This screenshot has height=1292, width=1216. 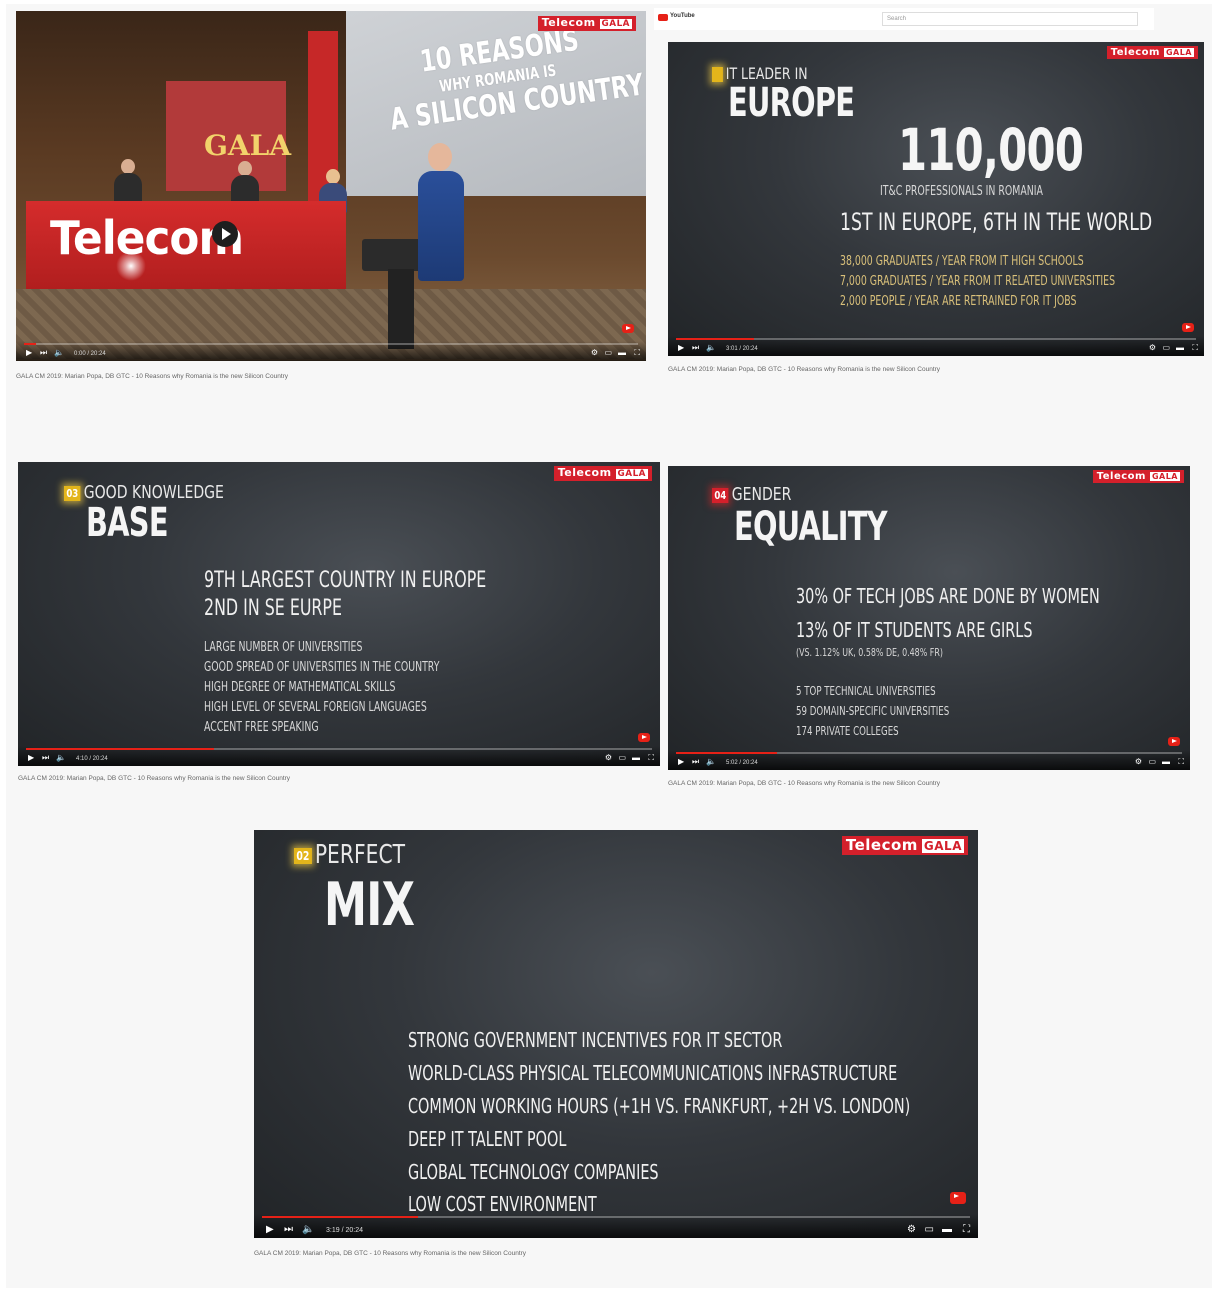 What do you see at coordinates (72, 493) in the screenshot?
I see `number-badge: 03` at bounding box center [72, 493].